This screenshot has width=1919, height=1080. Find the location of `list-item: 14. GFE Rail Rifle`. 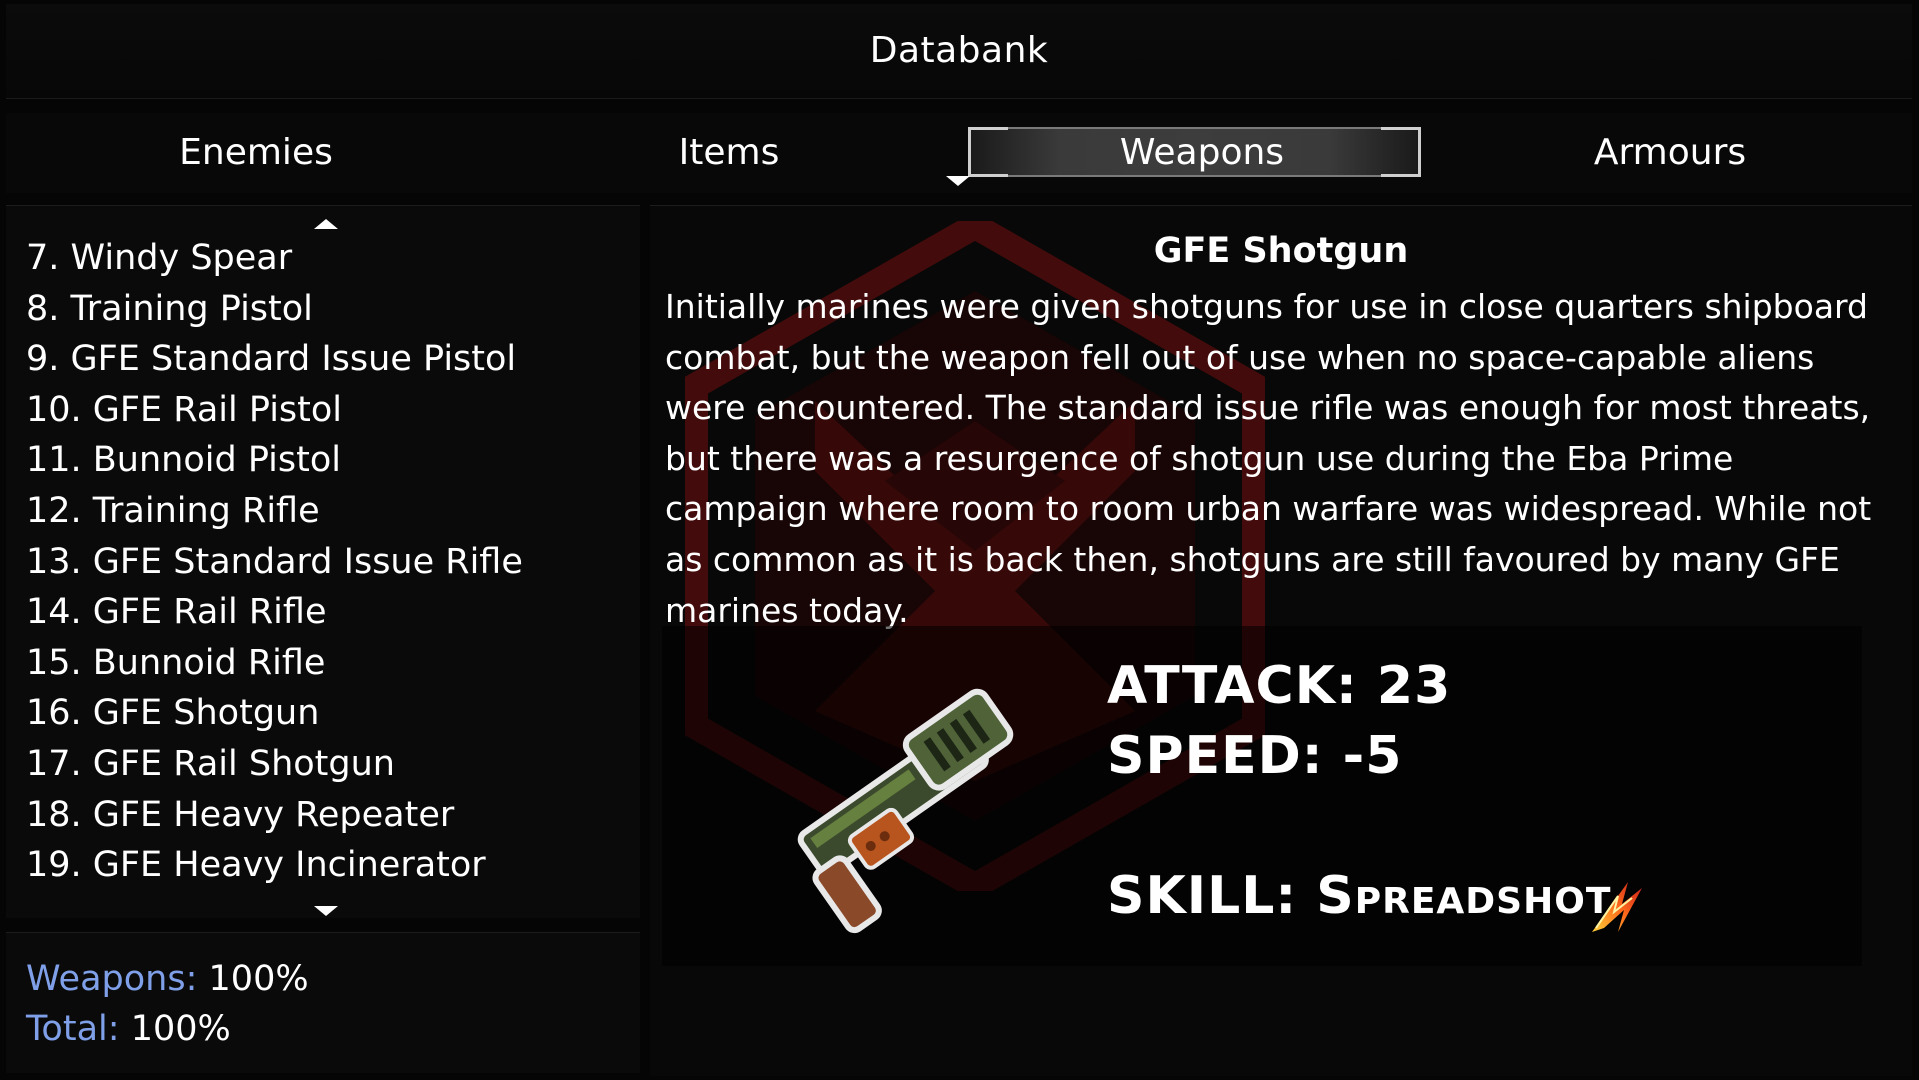

list-item: 14. GFE Rail Rifle is located at coordinates (326, 612).